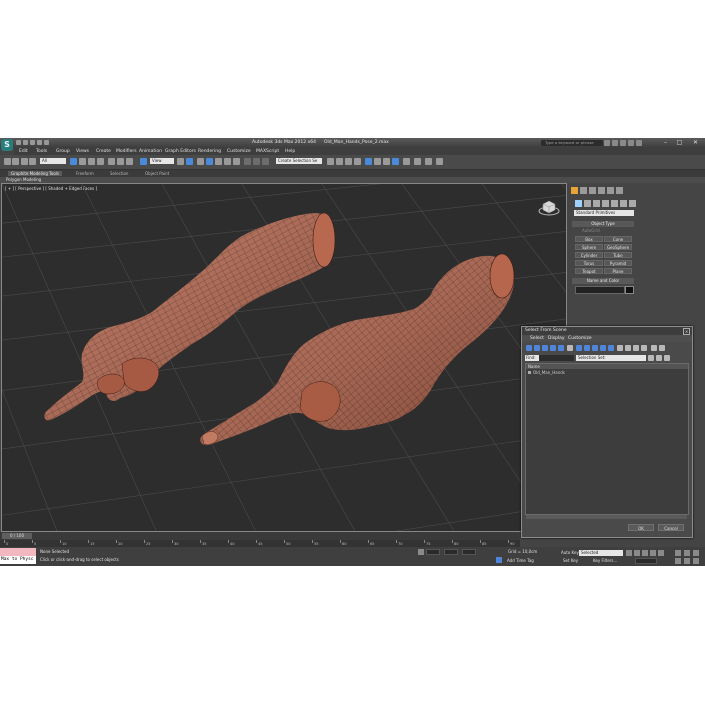  What do you see at coordinates (679, 143) in the screenshot?
I see `maximize-icon: □` at bounding box center [679, 143].